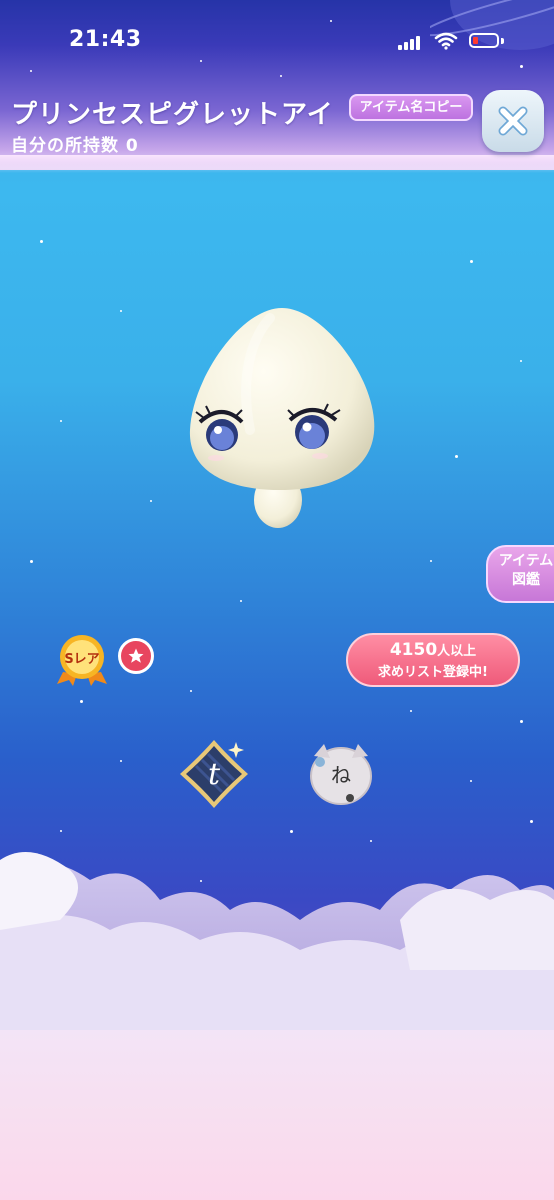 The height and width of the screenshot is (1200, 554). I want to click on wishlist-count: 4150人以上, so click(433, 650).